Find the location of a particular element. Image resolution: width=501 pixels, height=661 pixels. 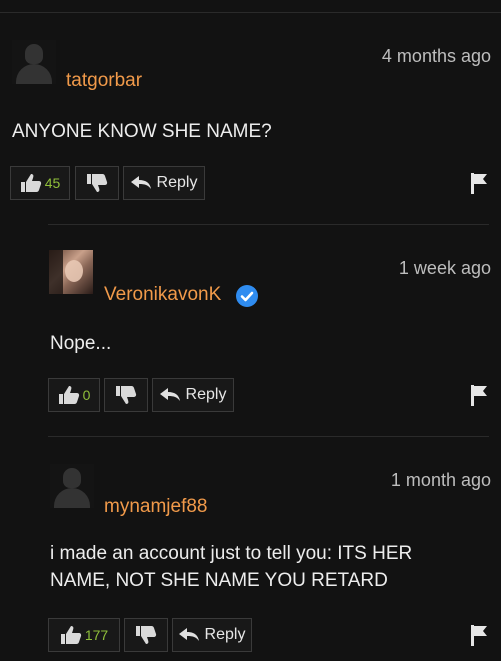

like-count: 177 is located at coordinates (96, 635).